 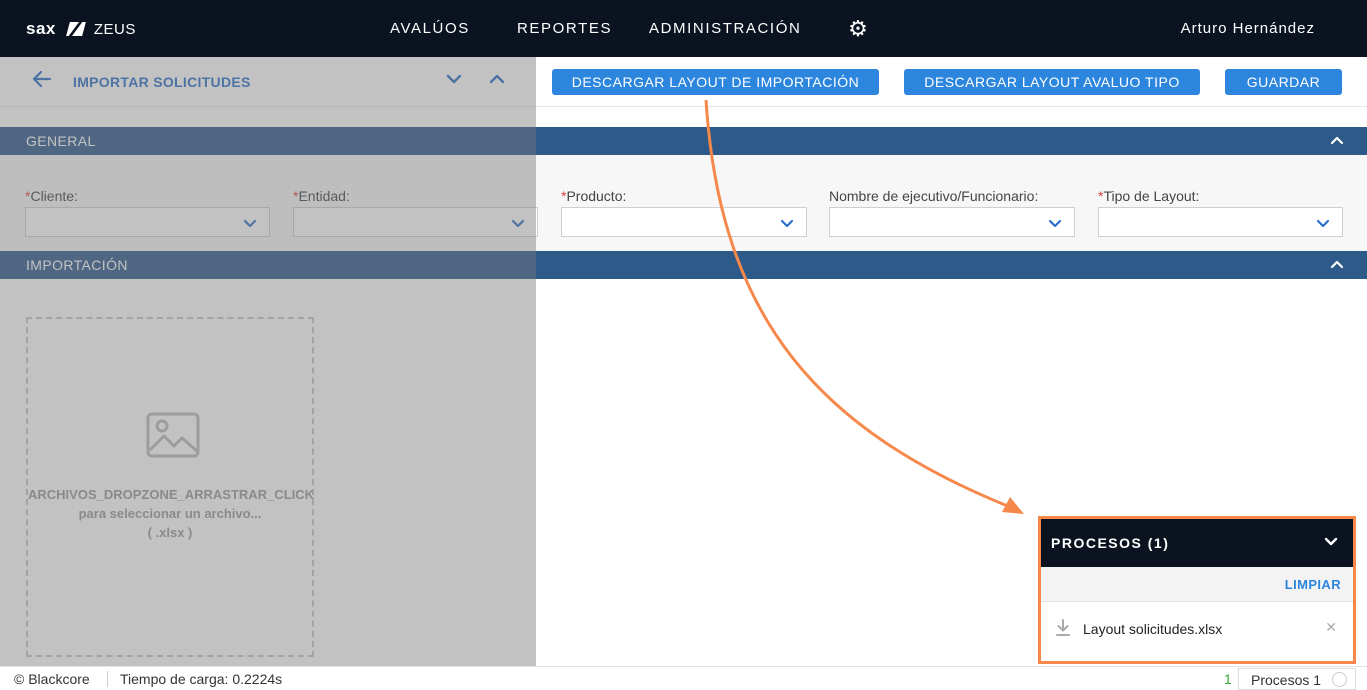 I want to click on brand-product-name: ZEUS, so click(x=114, y=29).